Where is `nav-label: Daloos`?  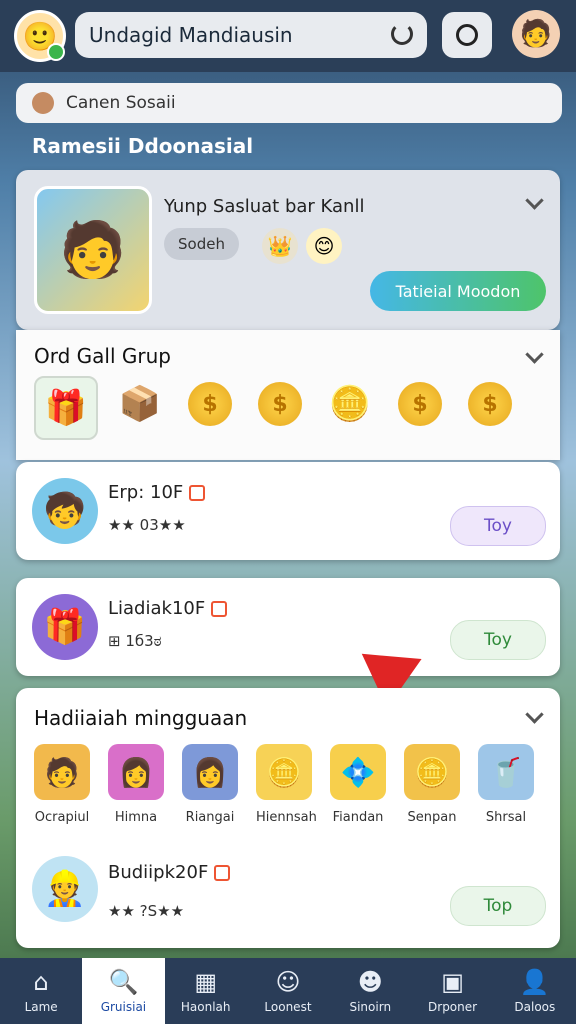 nav-label: Daloos is located at coordinates (535, 1007).